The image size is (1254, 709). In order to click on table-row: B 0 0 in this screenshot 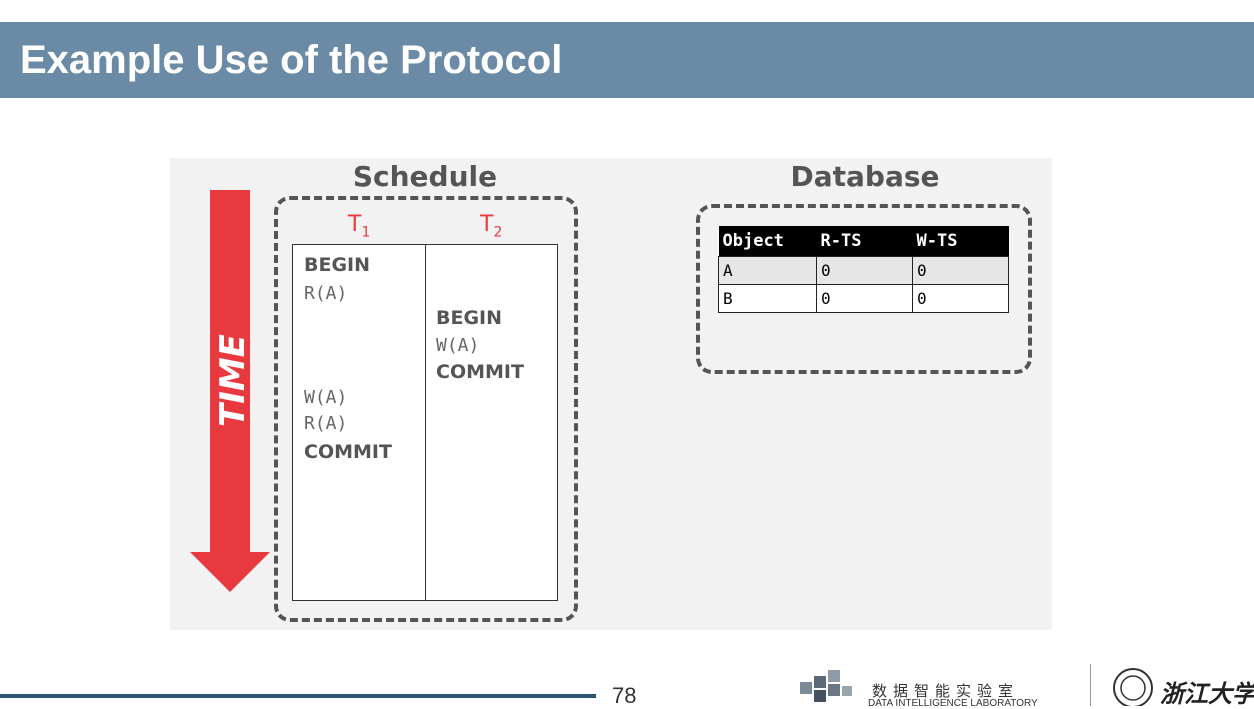, I will do `click(863, 298)`.